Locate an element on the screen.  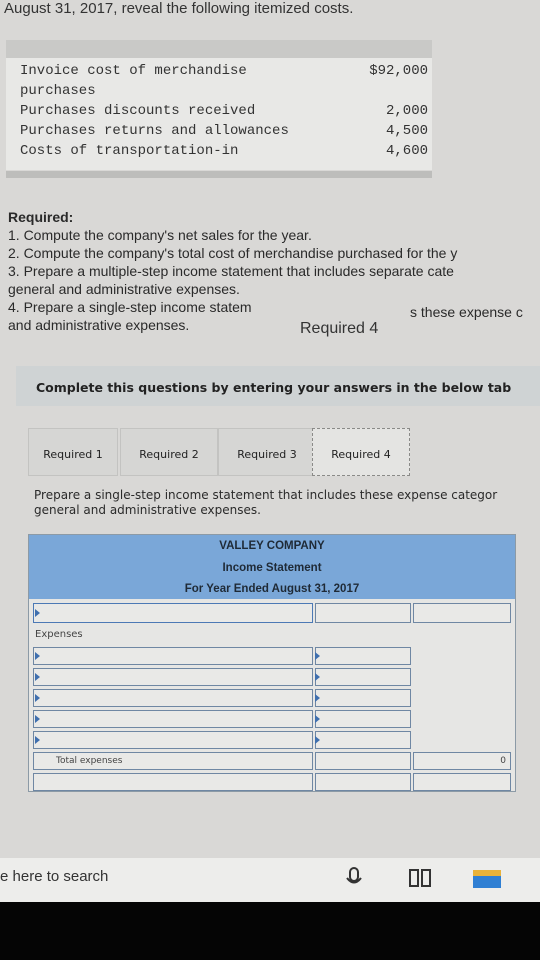
tab-required-2: Required 2 is located at coordinates (169, 452).